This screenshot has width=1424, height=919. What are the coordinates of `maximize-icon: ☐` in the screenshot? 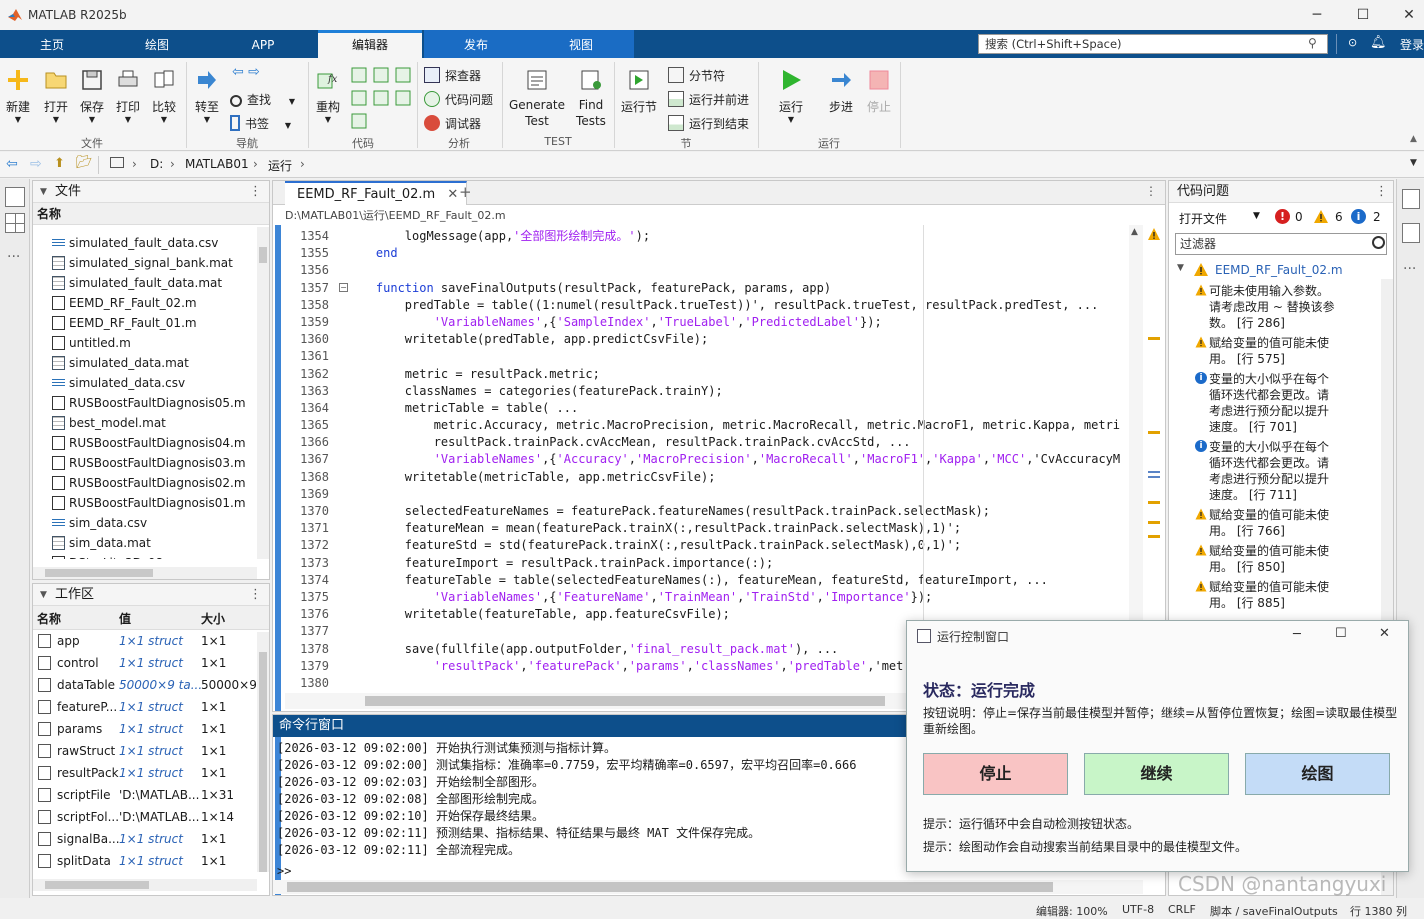 It's located at (1363, 15).